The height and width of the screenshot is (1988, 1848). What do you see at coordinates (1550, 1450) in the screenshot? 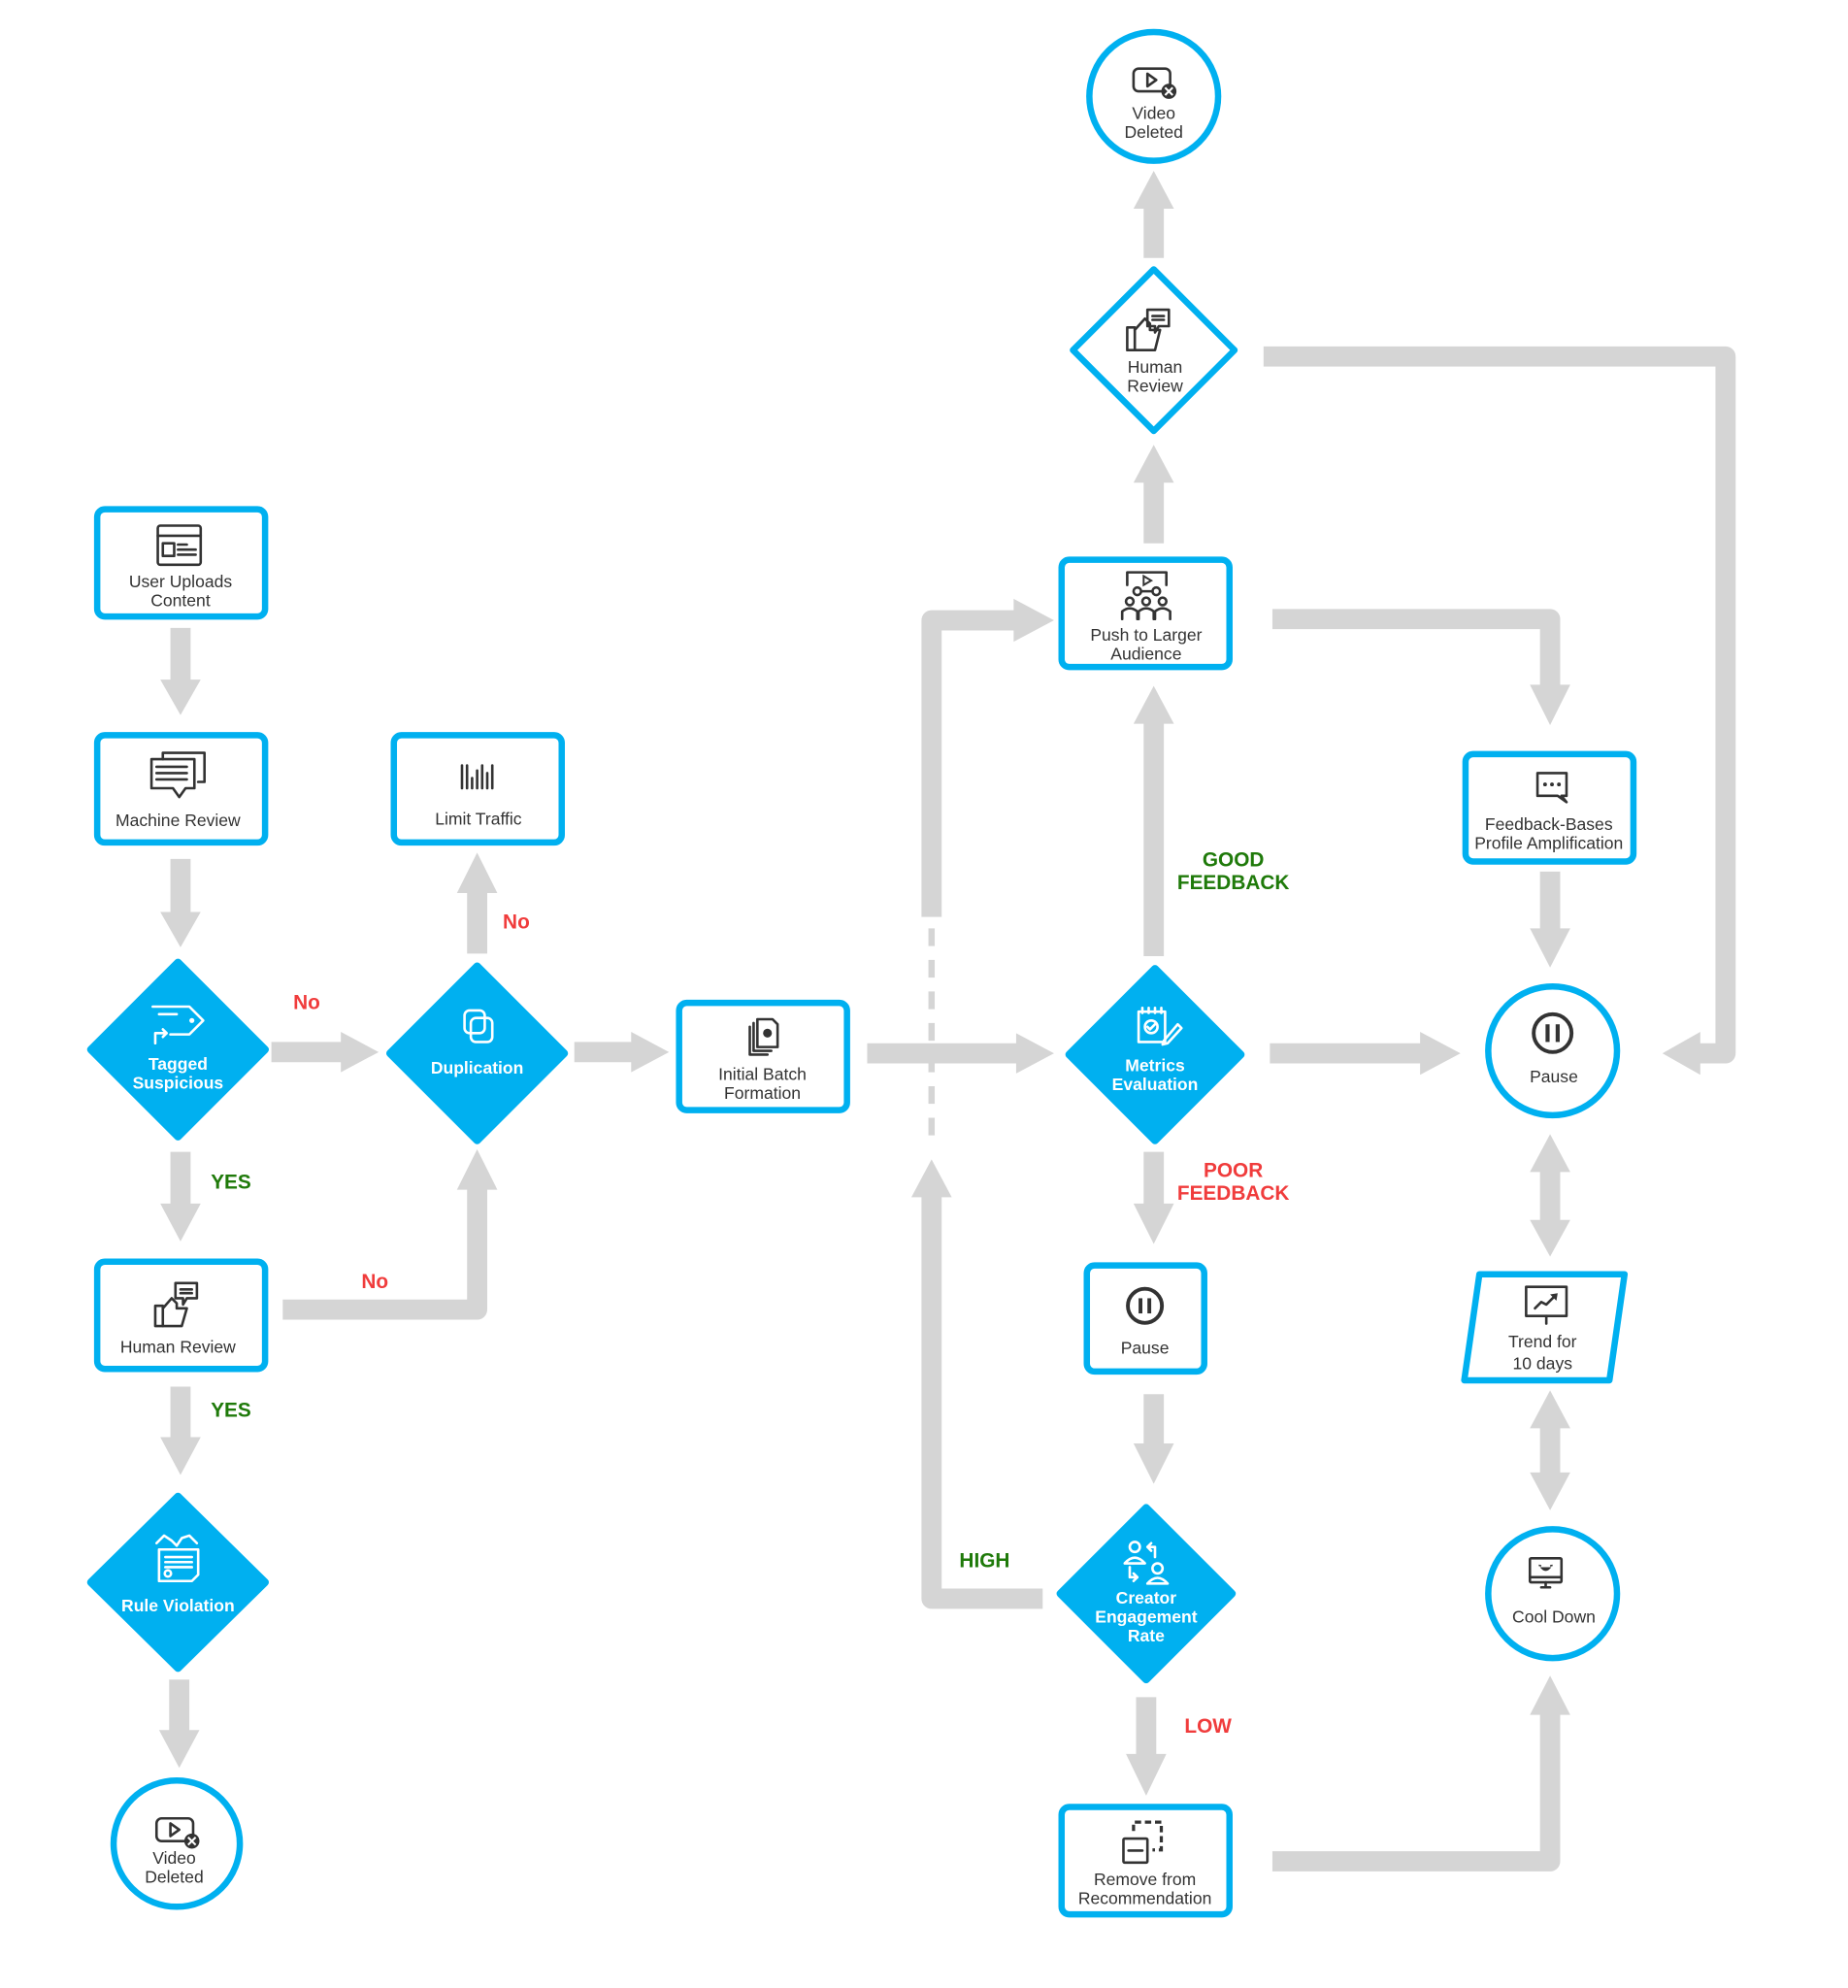
I see `arrow-trend-cooldown-bidirectional` at bounding box center [1550, 1450].